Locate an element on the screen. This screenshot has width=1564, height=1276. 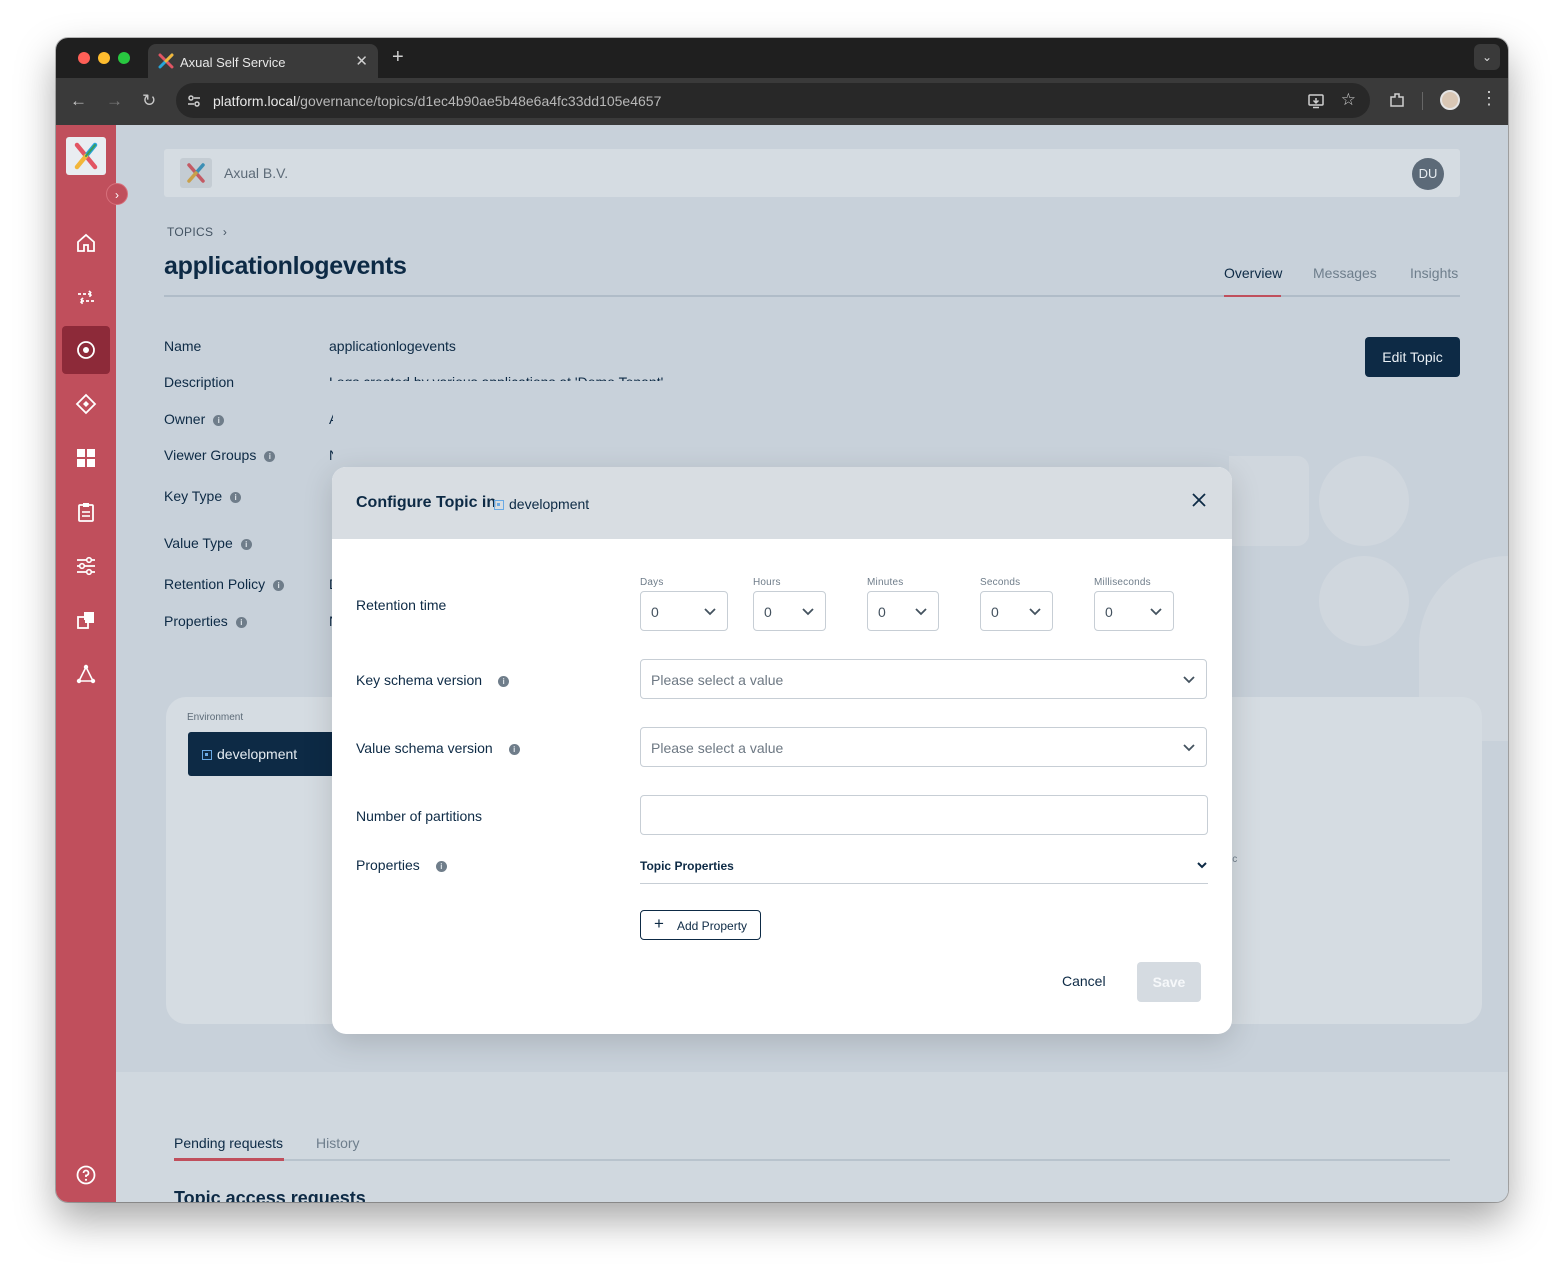
site-settings-icon is located at coordinates (194, 101).